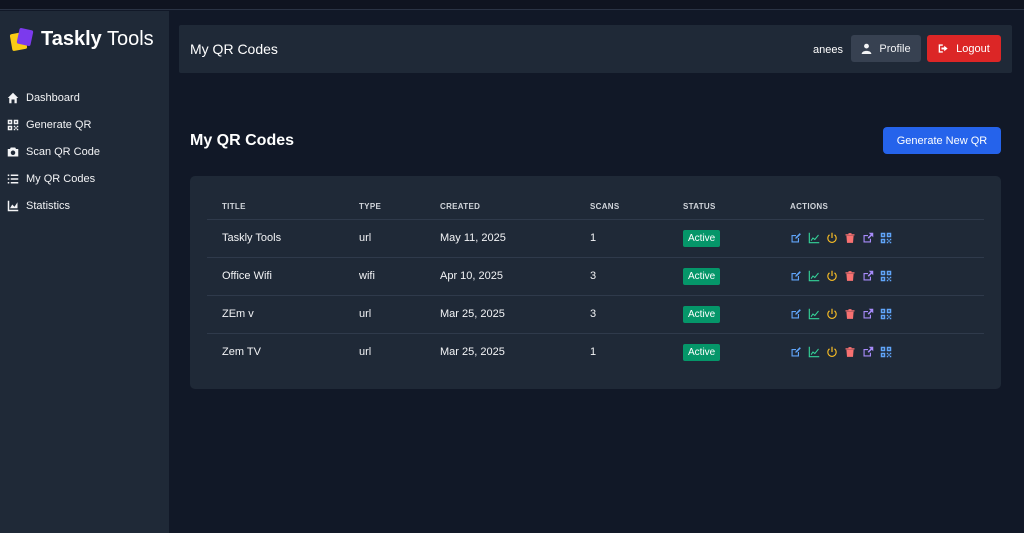 The height and width of the screenshot is (533, 1024). I want to click on list-icon, so click(13, 179).